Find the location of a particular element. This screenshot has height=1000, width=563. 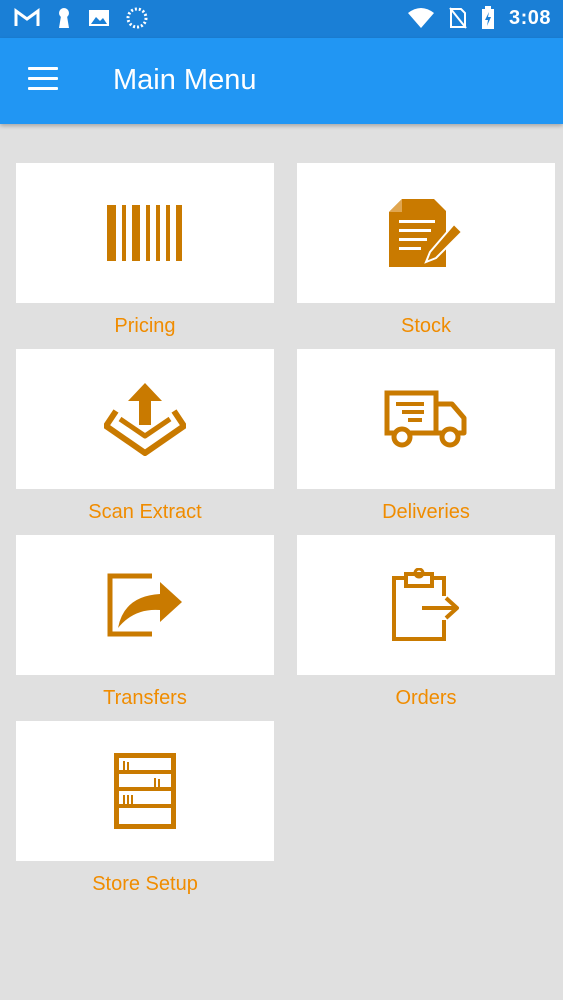

wifi-icon is located at coordinates (420, 18).